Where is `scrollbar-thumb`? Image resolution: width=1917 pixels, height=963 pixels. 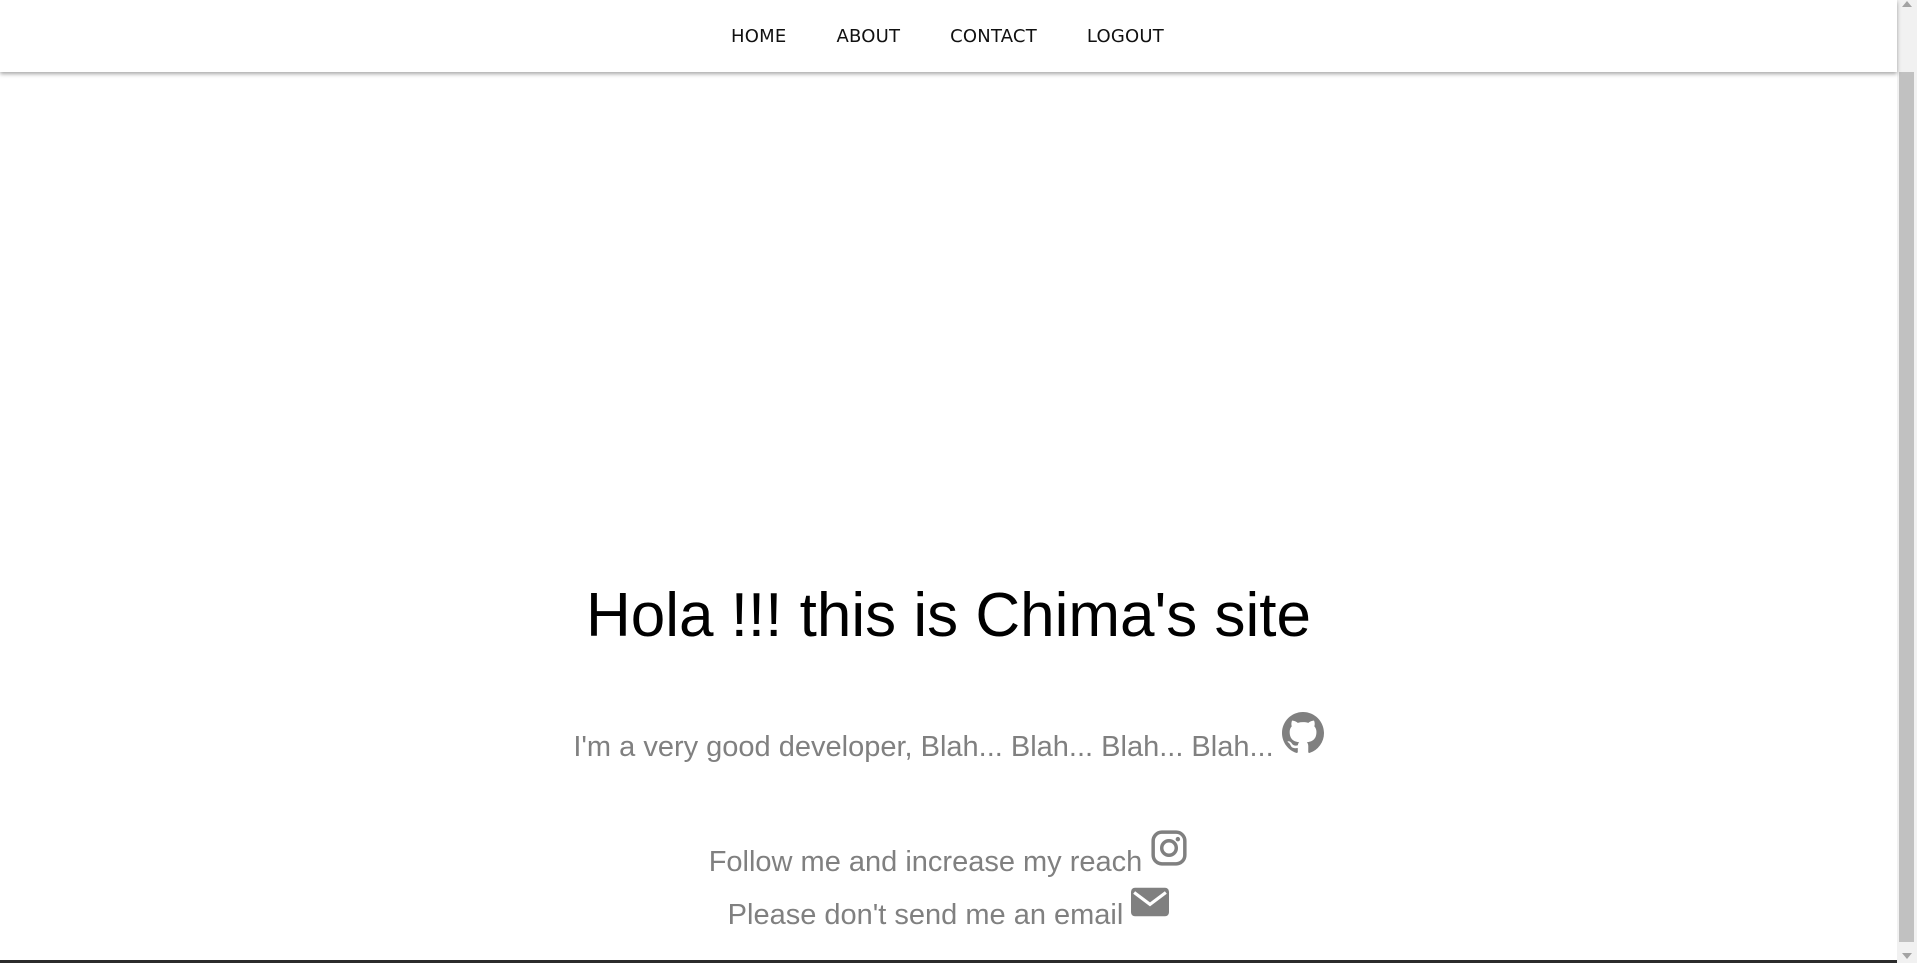 scrollbar-thumb is located at coordinates (1906, 507).